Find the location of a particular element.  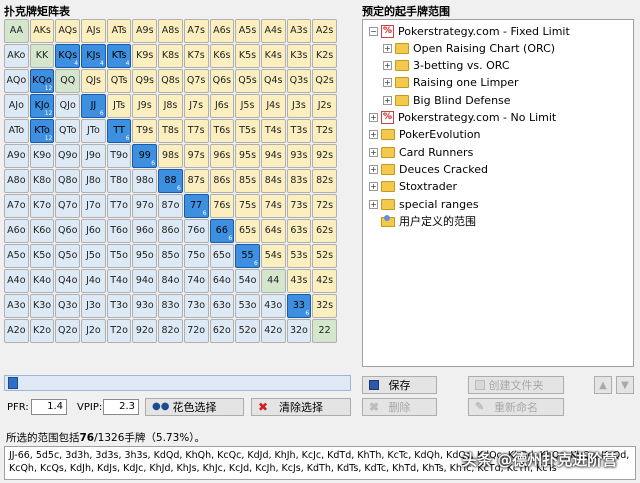

hand-cell-83o: 83o is located at coordinates (170, 305).